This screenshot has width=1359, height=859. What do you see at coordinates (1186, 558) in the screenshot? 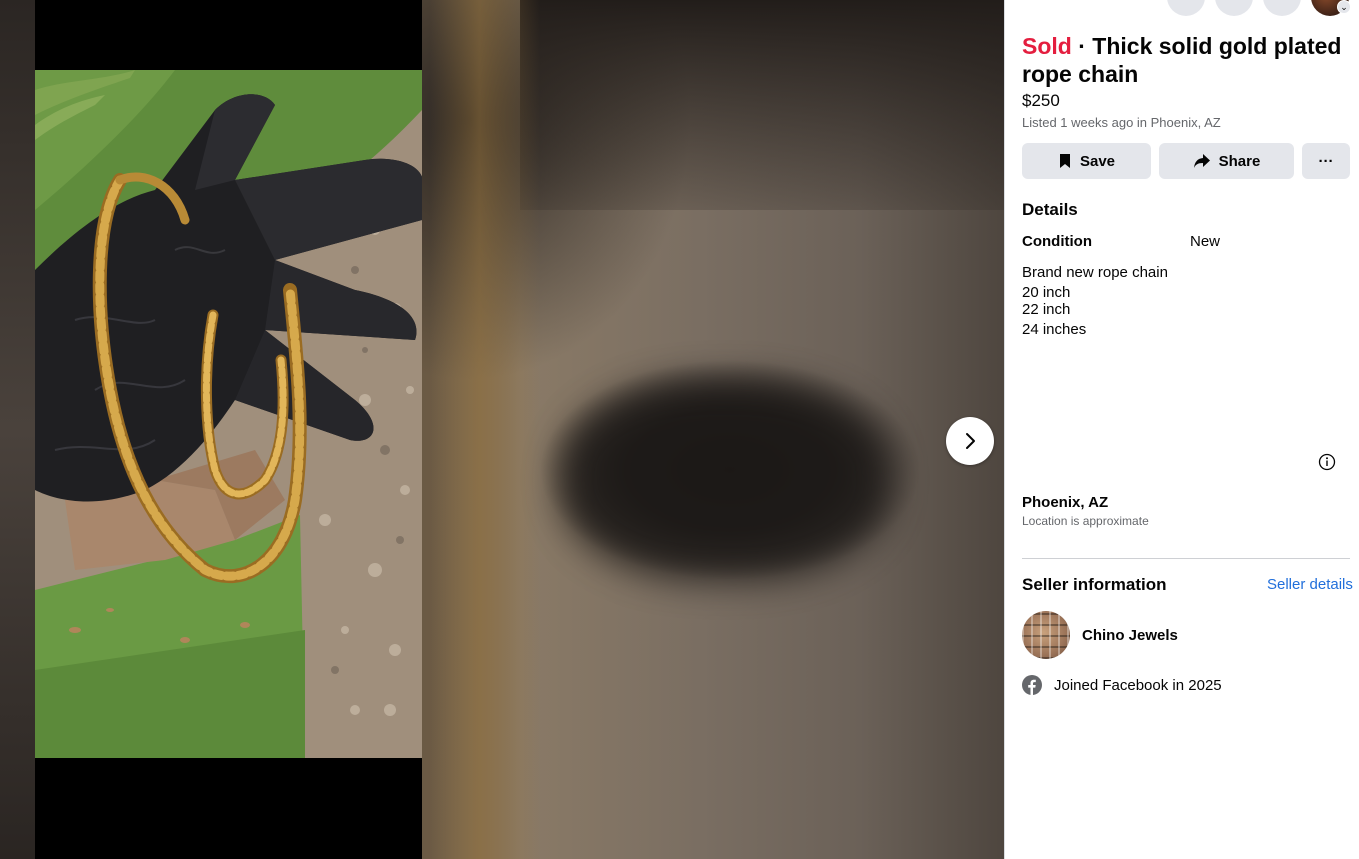
I see `divider` at bounding box center [1186, 558].